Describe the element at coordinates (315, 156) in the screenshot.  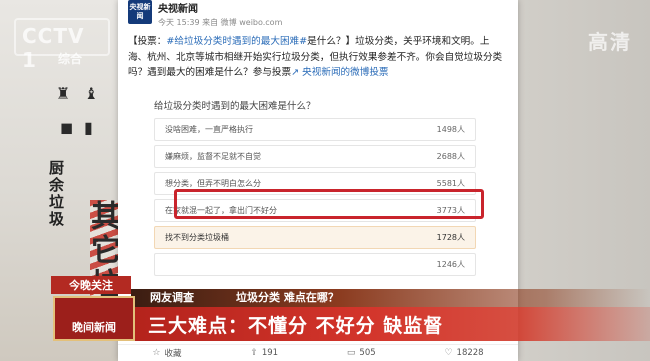
I see `poll-option: 嫌麻烦，监督不足就不自觉 2688人` at that location.